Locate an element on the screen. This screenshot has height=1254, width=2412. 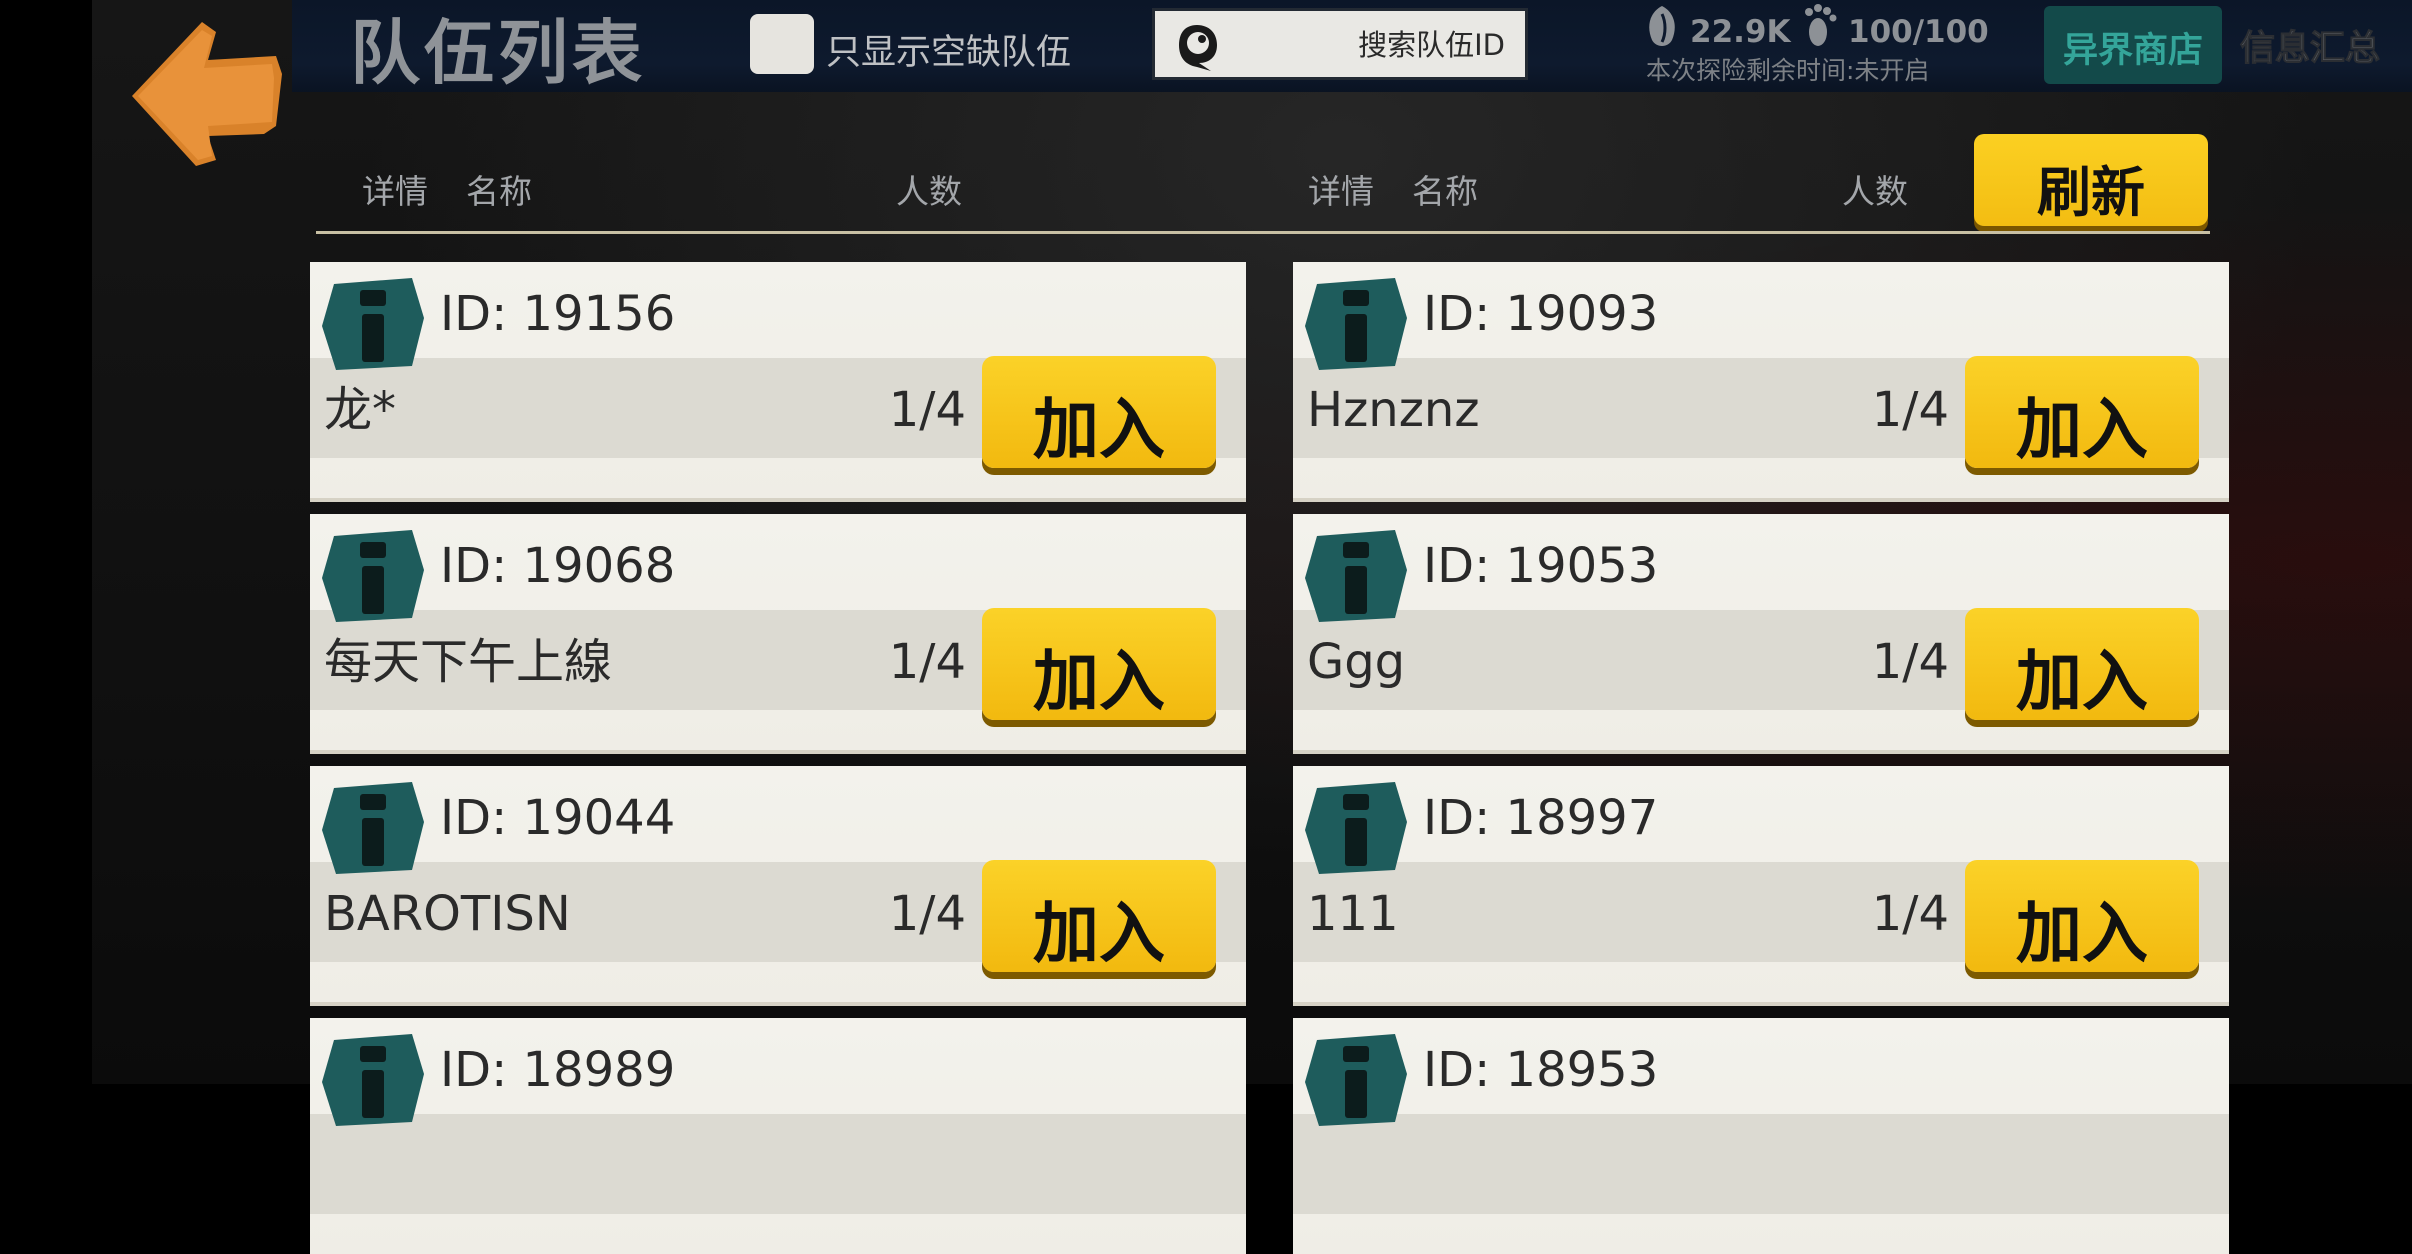
team-name: 龙* is located at coordinates (360, 410).